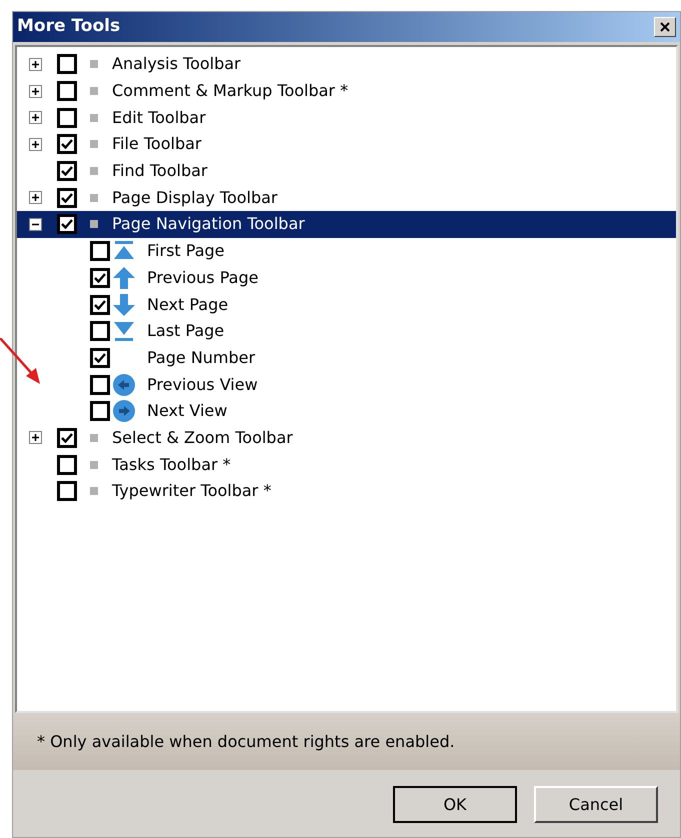 This screenshot has width=681, height=838. I want to click on collapse-icon, so click(35, 224).